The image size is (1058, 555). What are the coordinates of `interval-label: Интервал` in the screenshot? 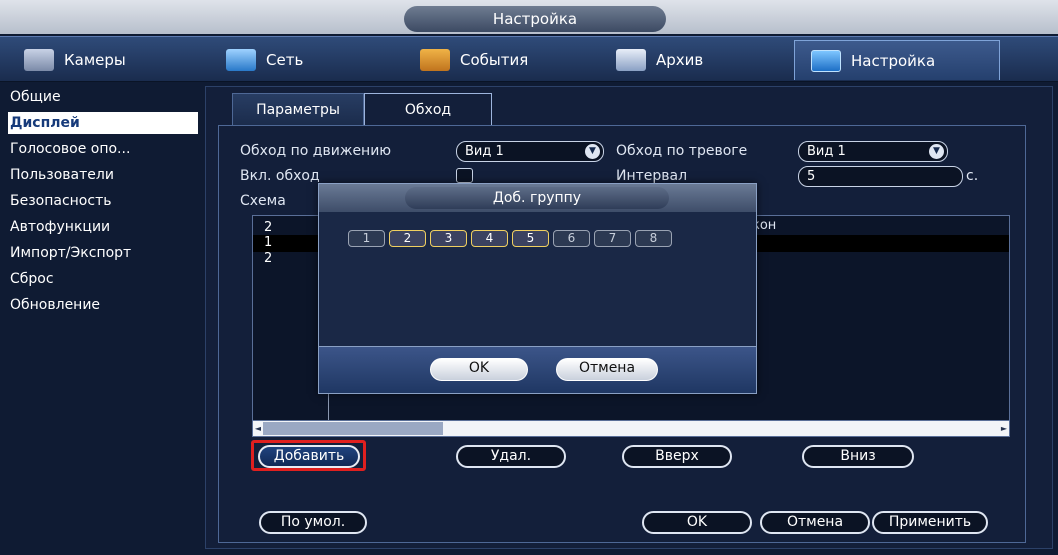 It's located at (652, 176).